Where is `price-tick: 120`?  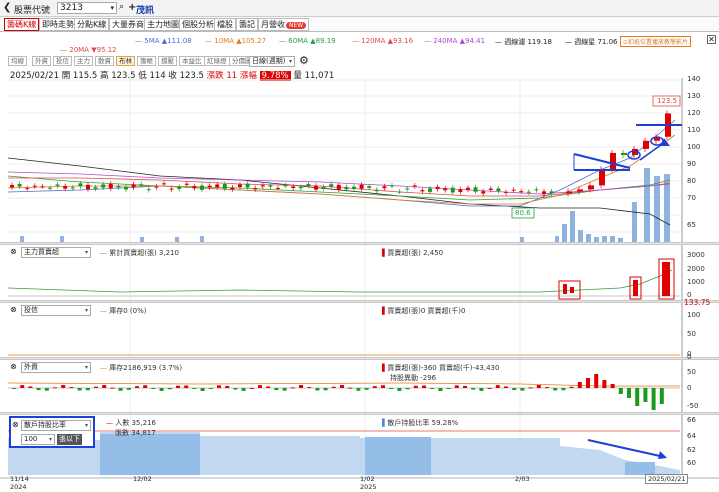 price-tick: 120 is located at coordinates (694, 113).